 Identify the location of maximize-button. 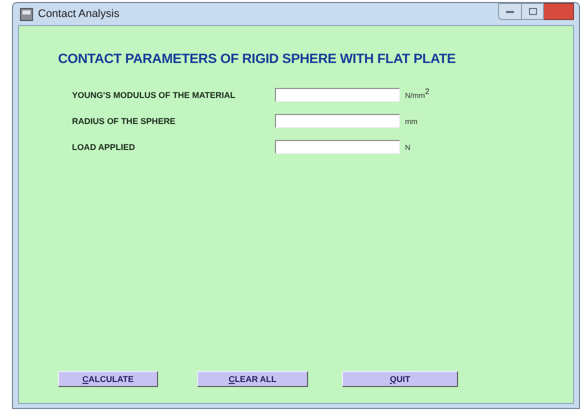
(533, 11).